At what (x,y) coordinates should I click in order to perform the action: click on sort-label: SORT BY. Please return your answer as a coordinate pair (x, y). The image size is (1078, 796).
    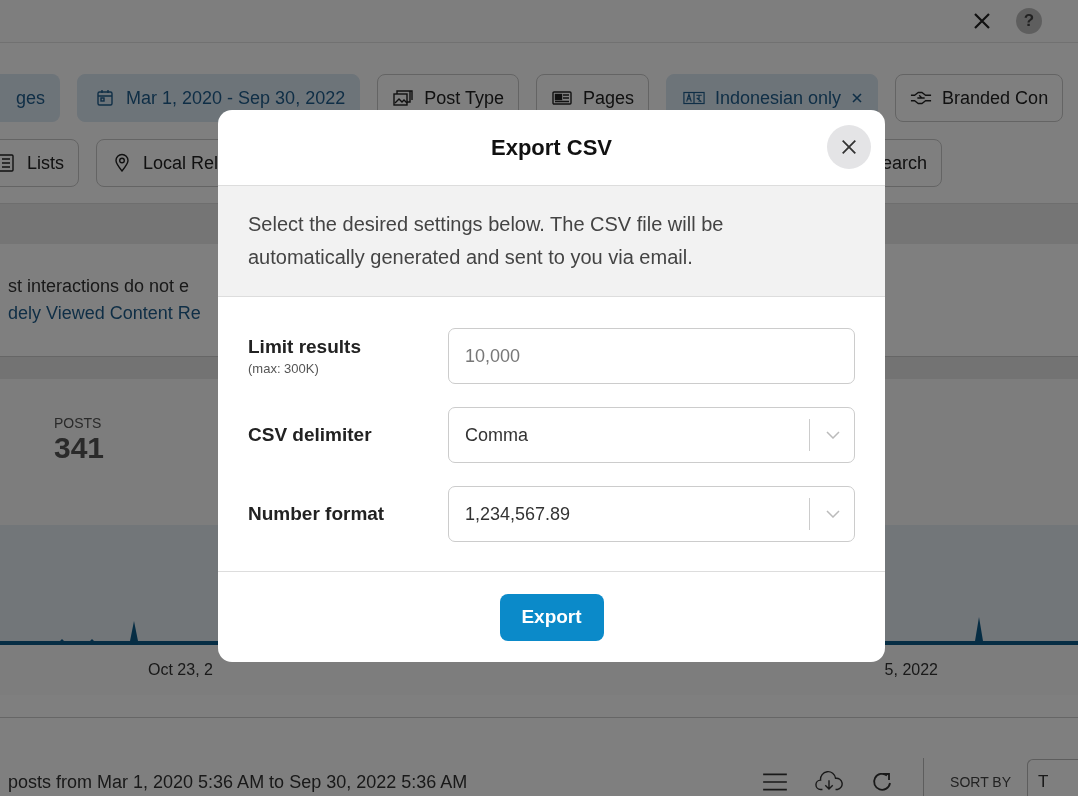
    Looking at the image, I should click on (980, 782).